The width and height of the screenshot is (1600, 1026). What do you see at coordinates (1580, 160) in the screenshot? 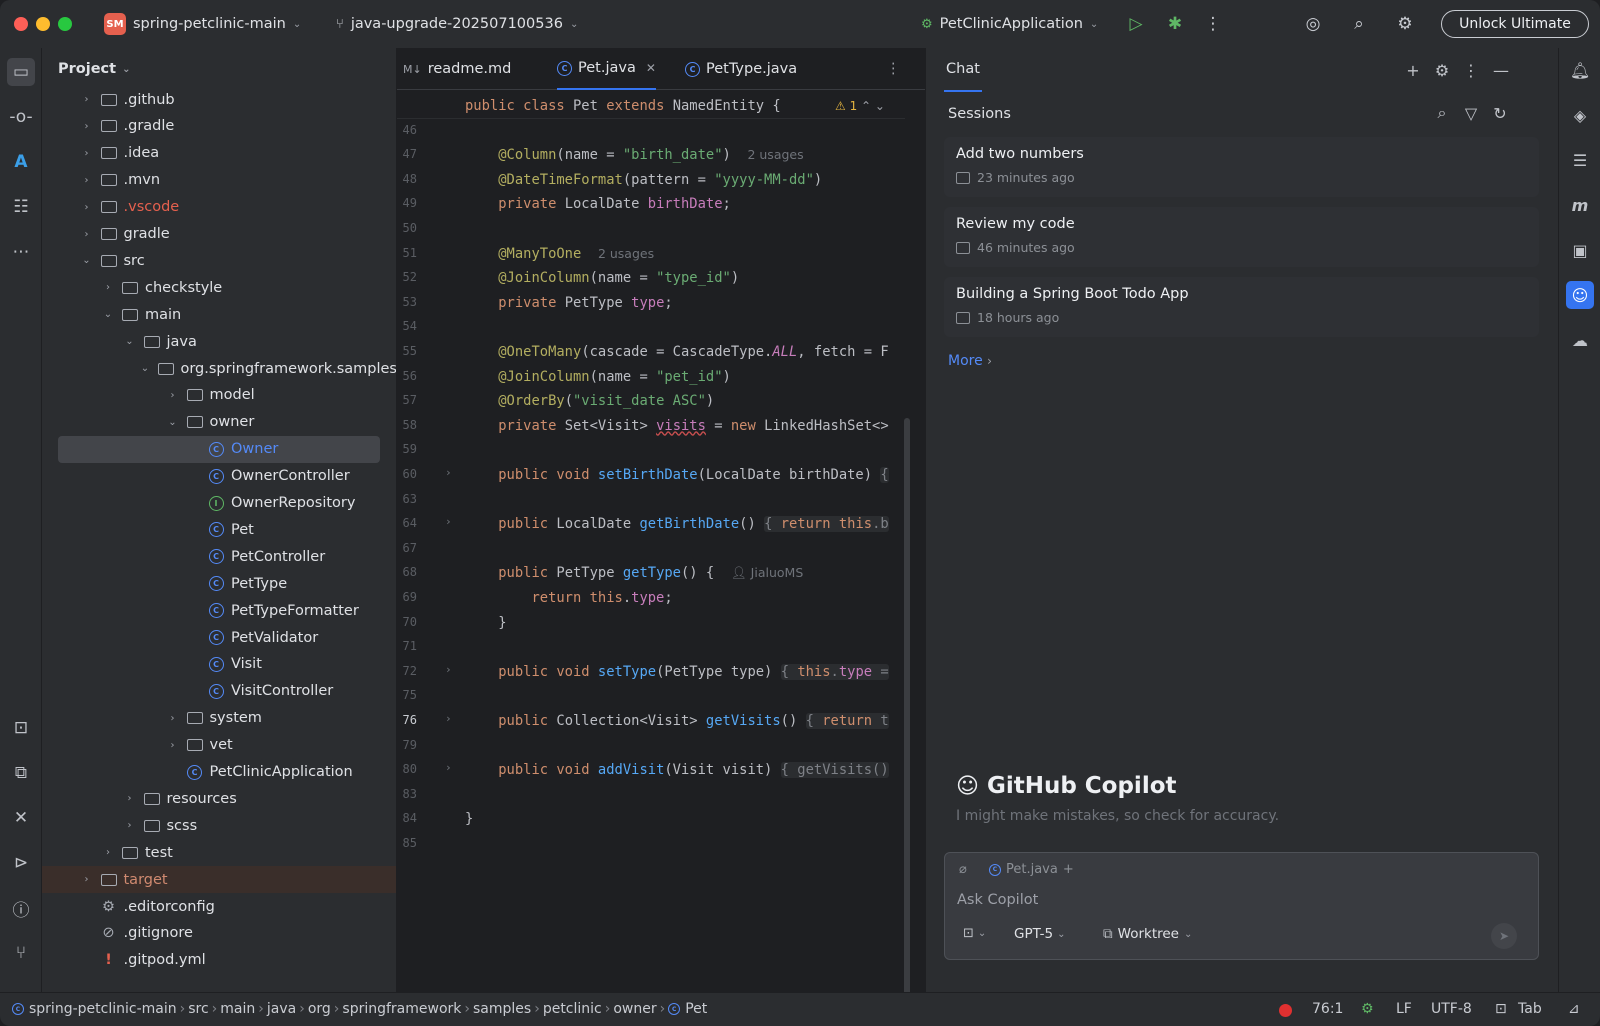
I see `database-icon: ☰` at bounding box center [1580, 160].